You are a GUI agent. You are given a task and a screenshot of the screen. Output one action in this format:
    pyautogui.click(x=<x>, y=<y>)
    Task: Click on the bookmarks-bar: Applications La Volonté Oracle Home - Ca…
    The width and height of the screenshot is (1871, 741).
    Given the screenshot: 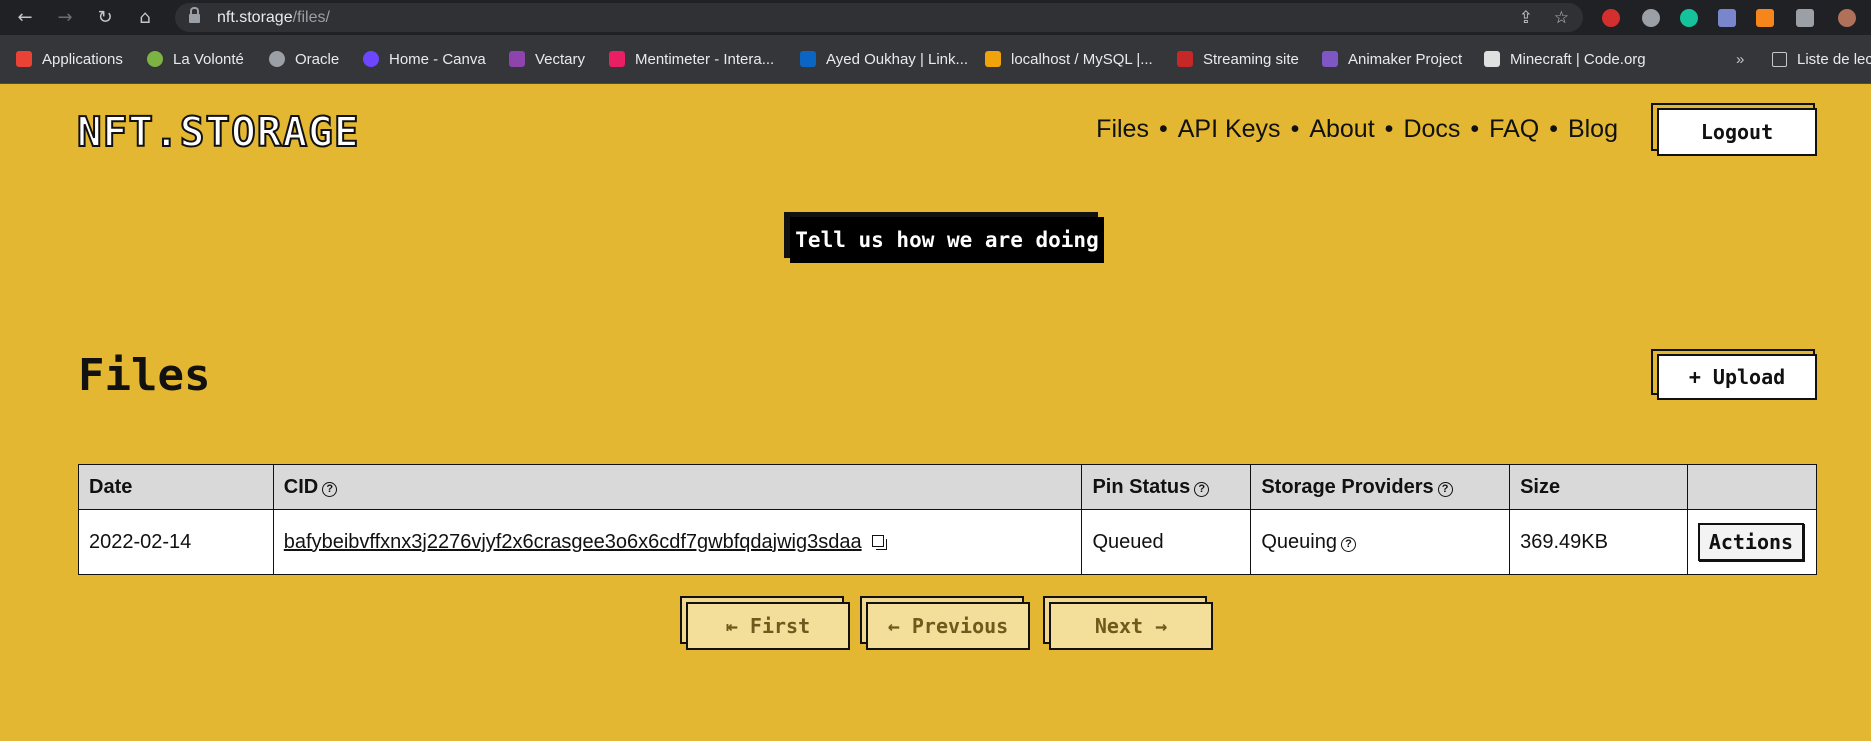 What is the action you would take?
    pyautogui.click(x=935, y=59)
    